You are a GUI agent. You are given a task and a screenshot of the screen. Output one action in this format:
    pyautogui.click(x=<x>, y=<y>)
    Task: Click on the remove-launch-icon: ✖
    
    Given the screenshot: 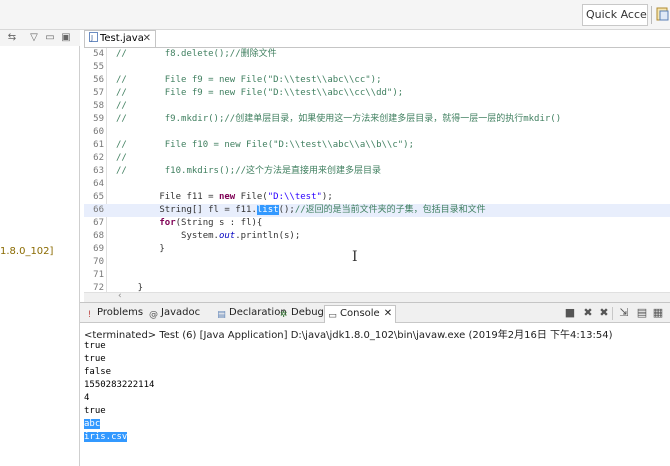 What is the action you would take?
    pyautogui.click(x=588, y=313)
    